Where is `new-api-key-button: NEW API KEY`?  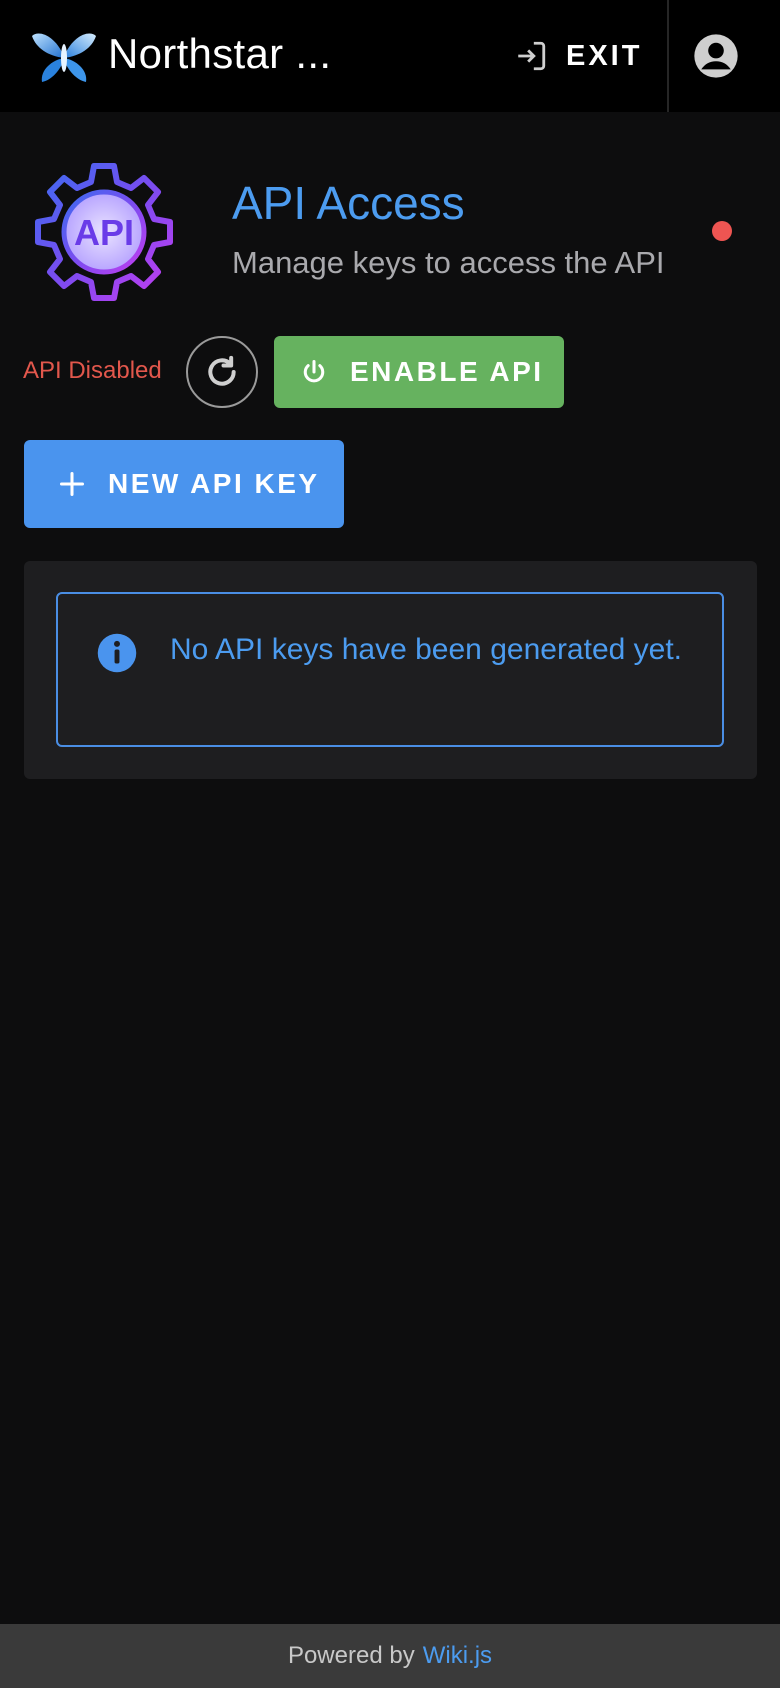
new-api-key-button: NEW API KEY is located at coordinates (184, 484).